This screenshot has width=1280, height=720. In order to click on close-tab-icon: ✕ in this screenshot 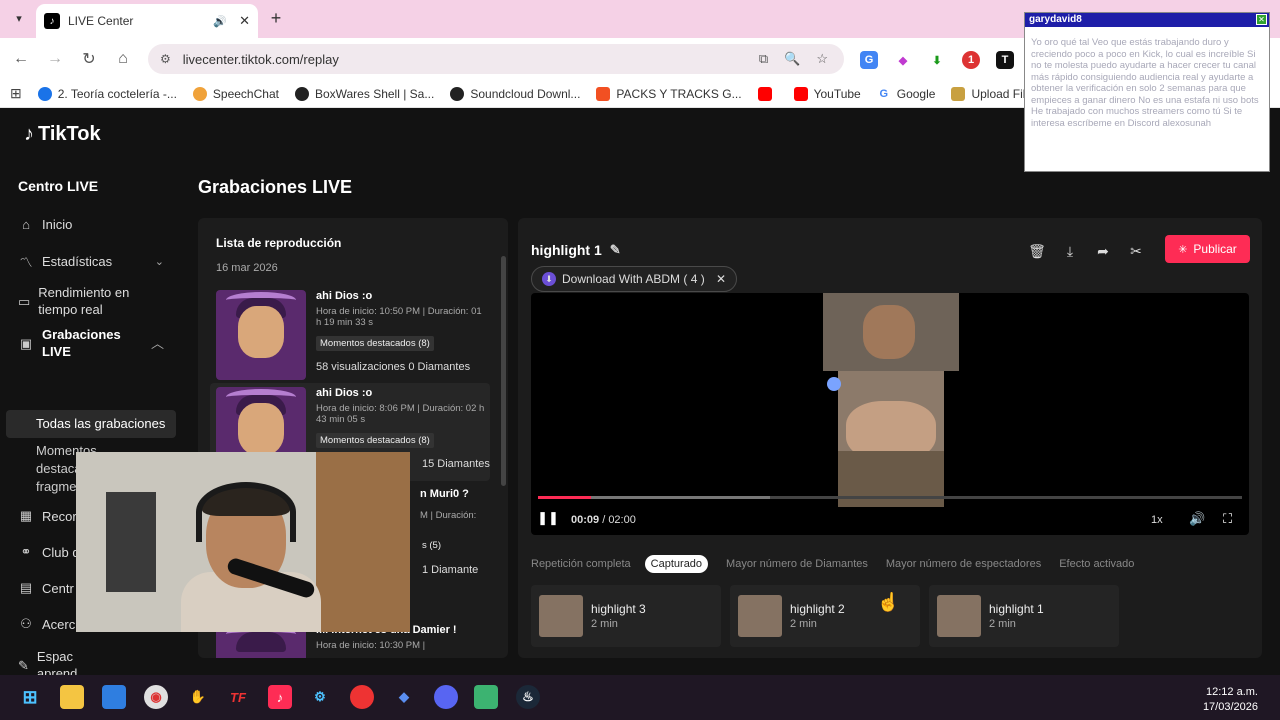, I will do `click(244, 21)`.